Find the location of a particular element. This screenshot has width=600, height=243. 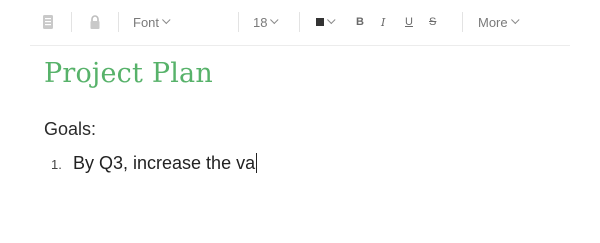

more-dropdown: More is located at coordinates (499, 22).